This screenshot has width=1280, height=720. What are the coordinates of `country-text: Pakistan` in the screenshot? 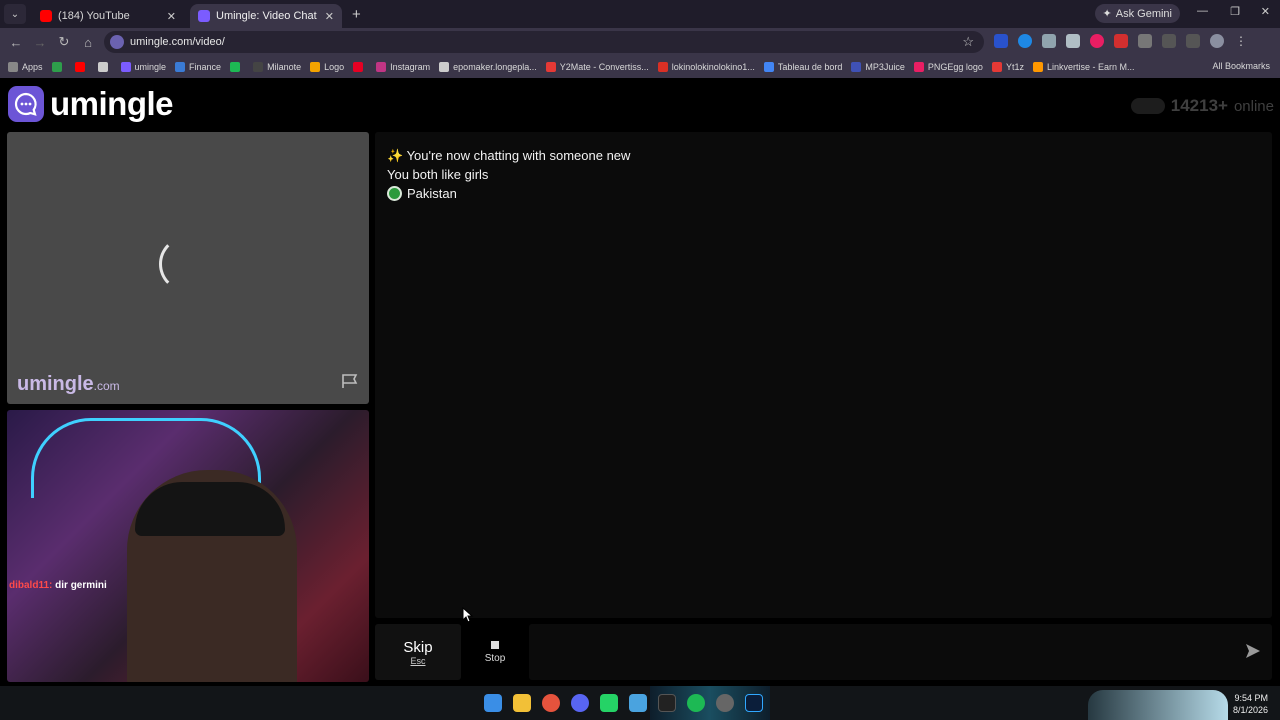 It's located at (432, 193).